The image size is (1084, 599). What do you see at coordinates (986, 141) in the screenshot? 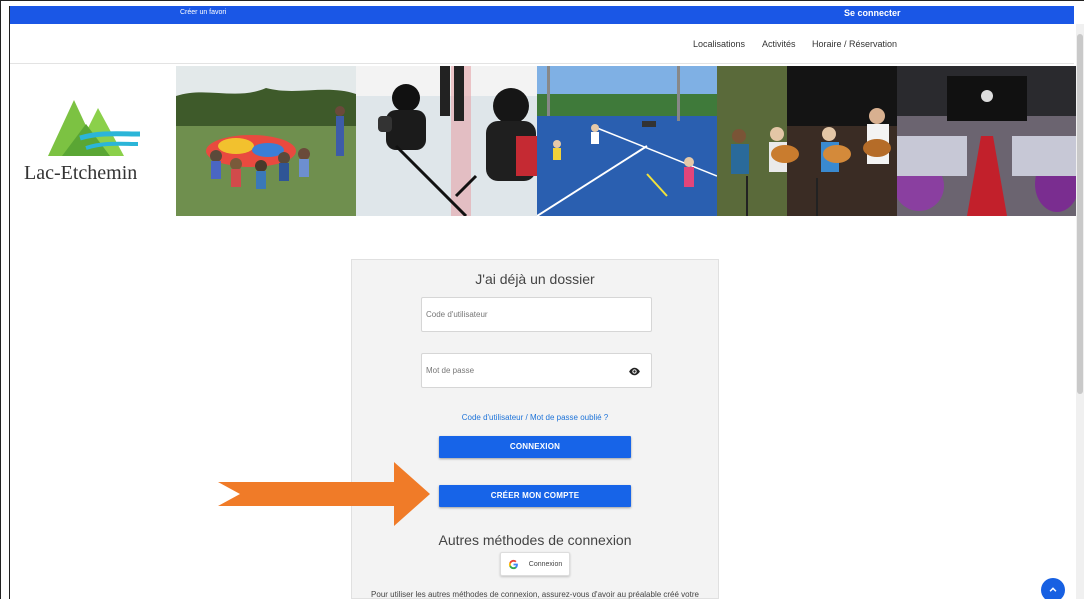
I see `banner-photo-hall` at bounding box center [986, 141].